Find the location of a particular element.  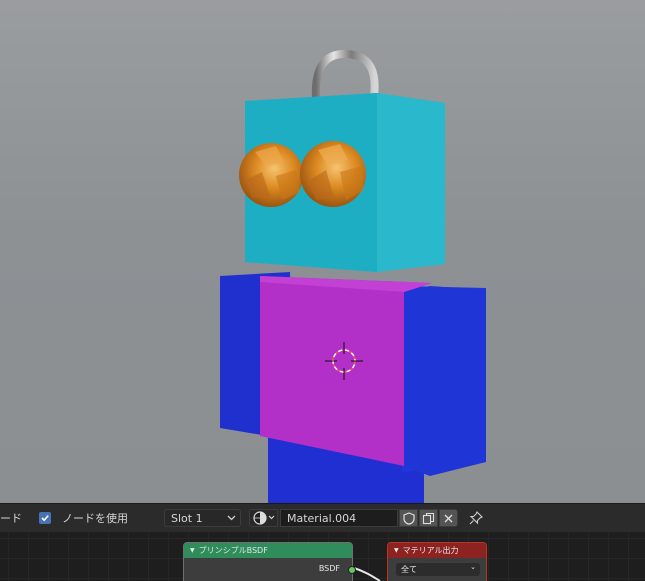

use-nodes-checkbox is located at coordinates (45, 518).